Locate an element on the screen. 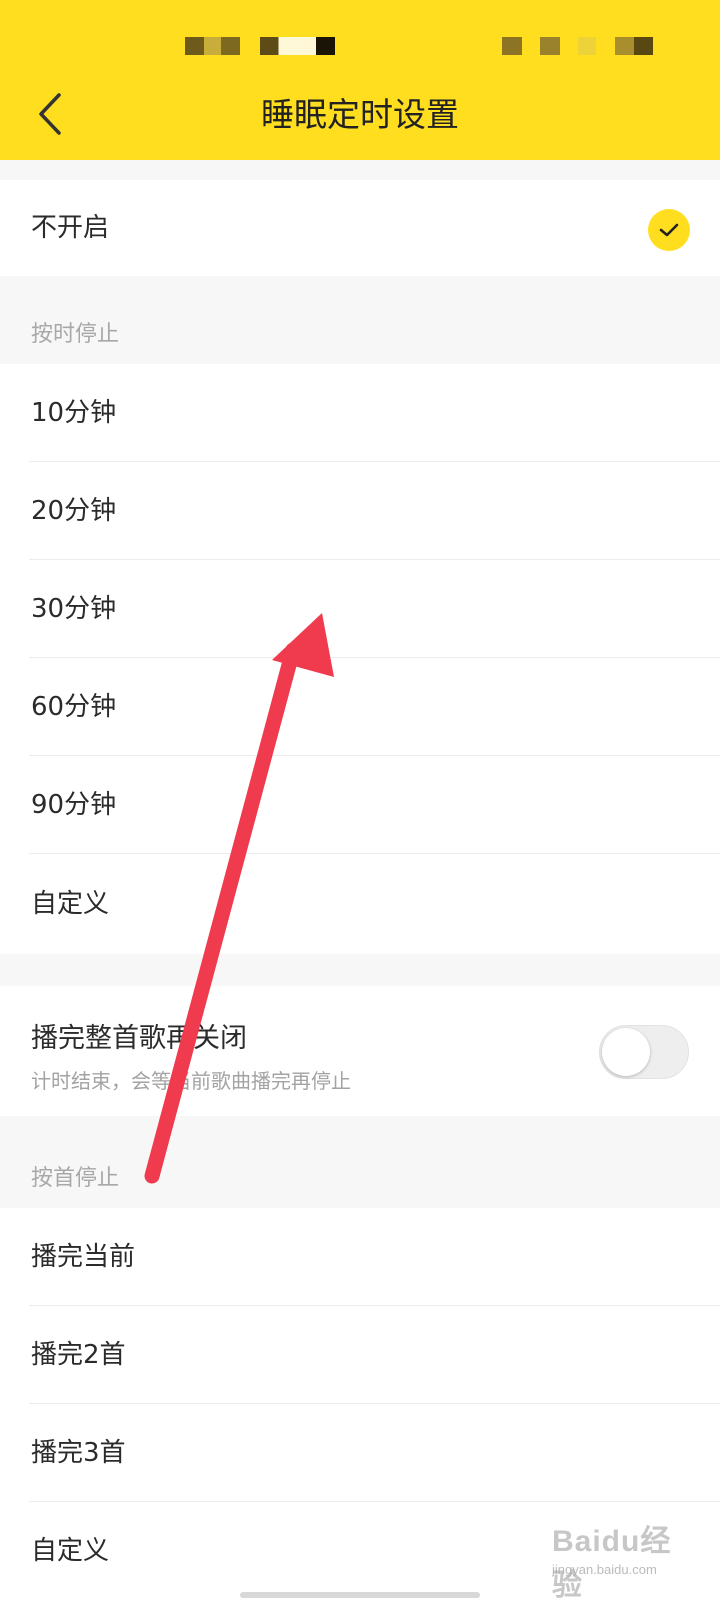 This screenshot has height=1600, width=720. baidu-watermark: Baidu经验 jingyan.baidu.com is located at coordinates (627, 1558).